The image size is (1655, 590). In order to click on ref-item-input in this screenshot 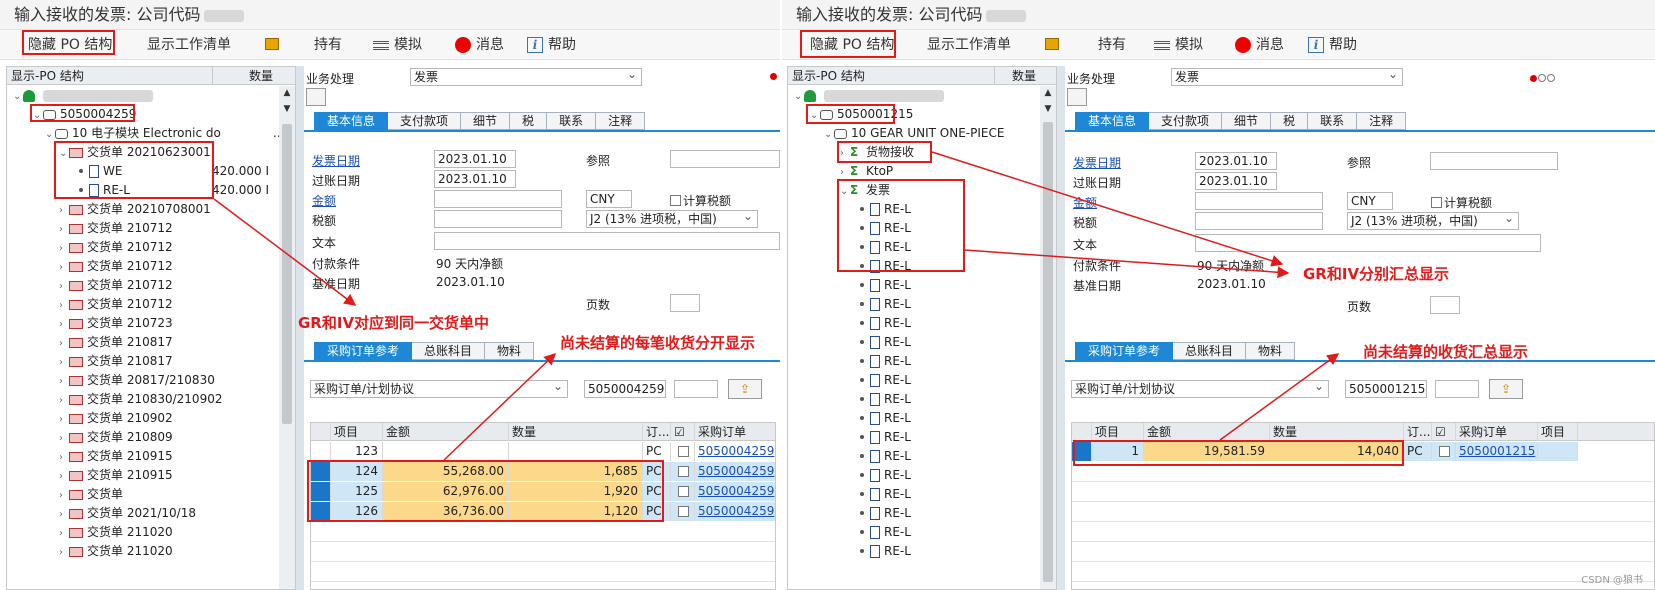, I will do `click(1457, 389)`.